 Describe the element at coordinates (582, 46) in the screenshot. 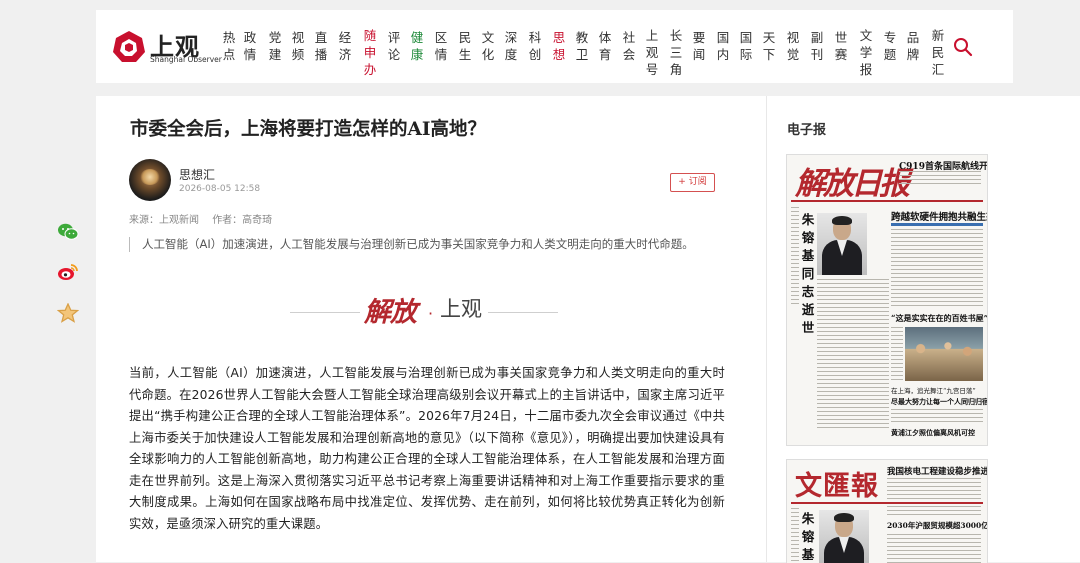

I see `nav-item: 教卫` at that location.